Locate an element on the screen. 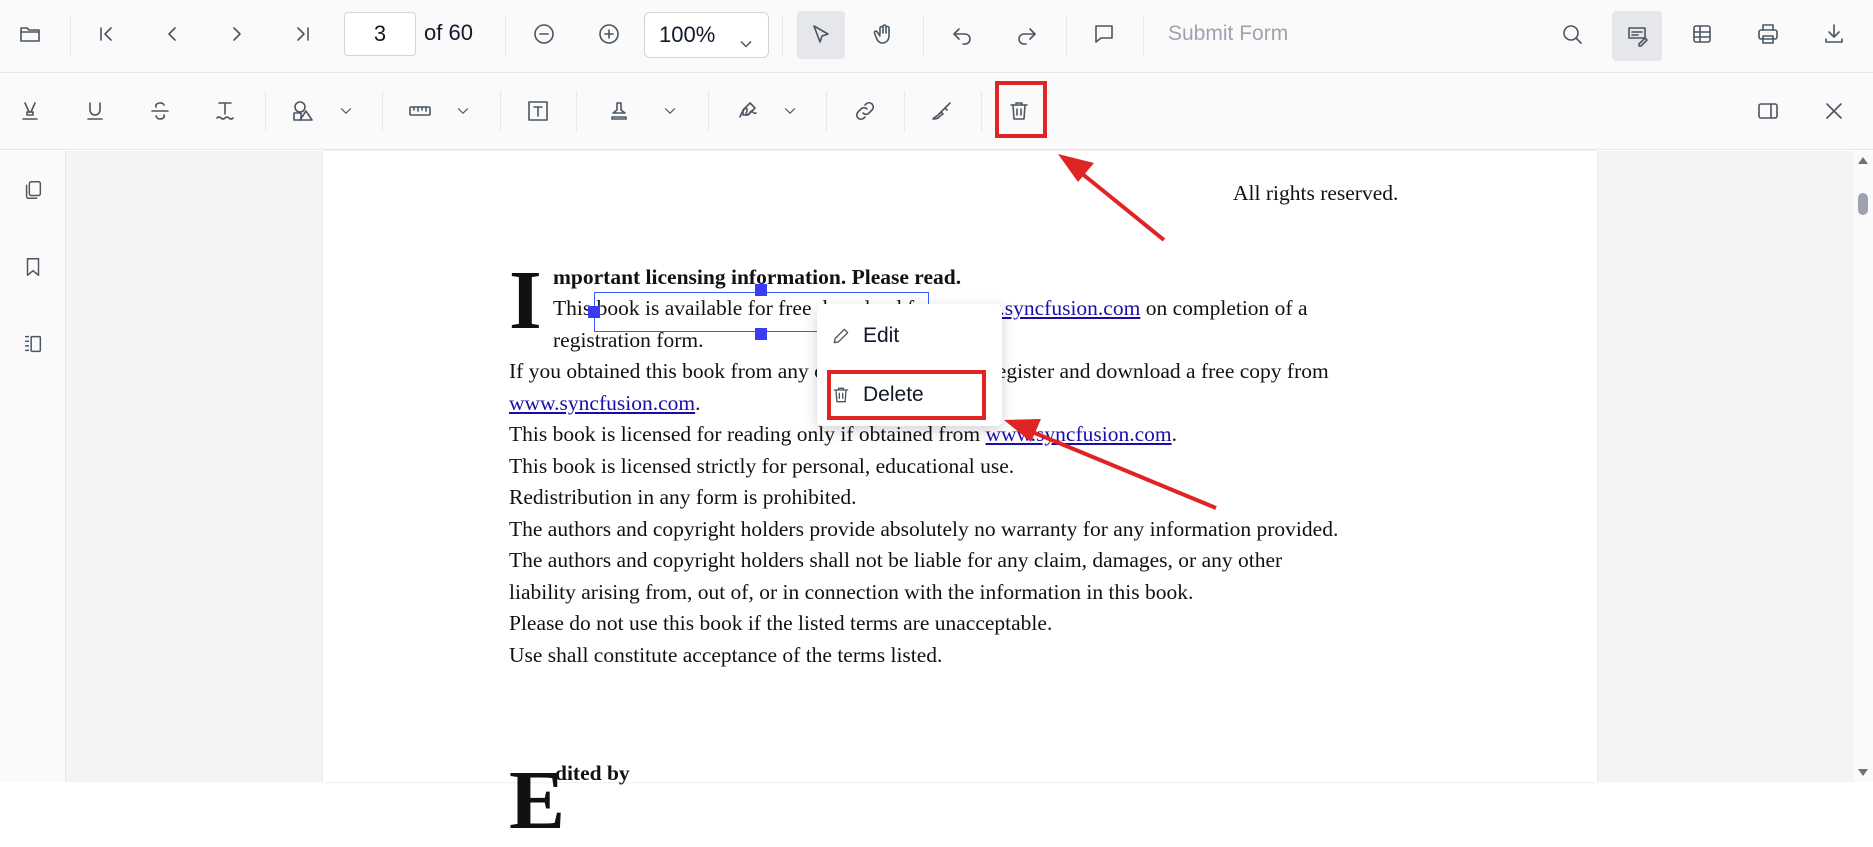 The height and width of the screenshot is (847, 1873). panel-icon is located at coordinates (1768, 111).